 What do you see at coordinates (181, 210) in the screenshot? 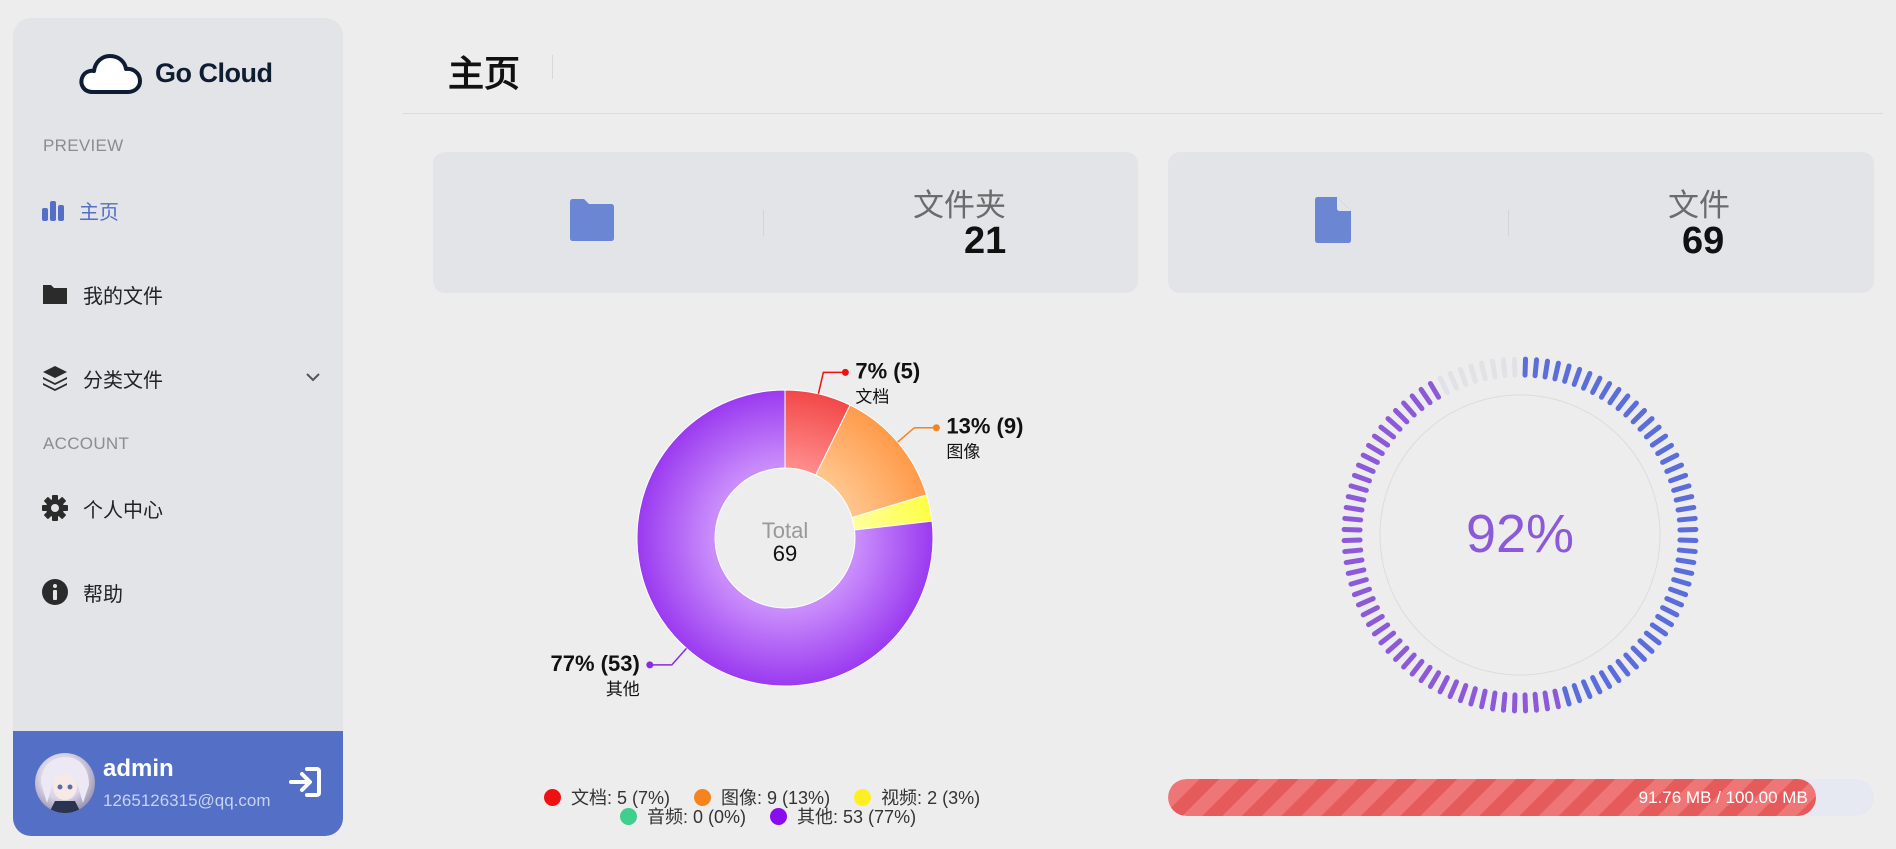
I see `sidebar-item-home: 主页` at bounding box center [181, 210].